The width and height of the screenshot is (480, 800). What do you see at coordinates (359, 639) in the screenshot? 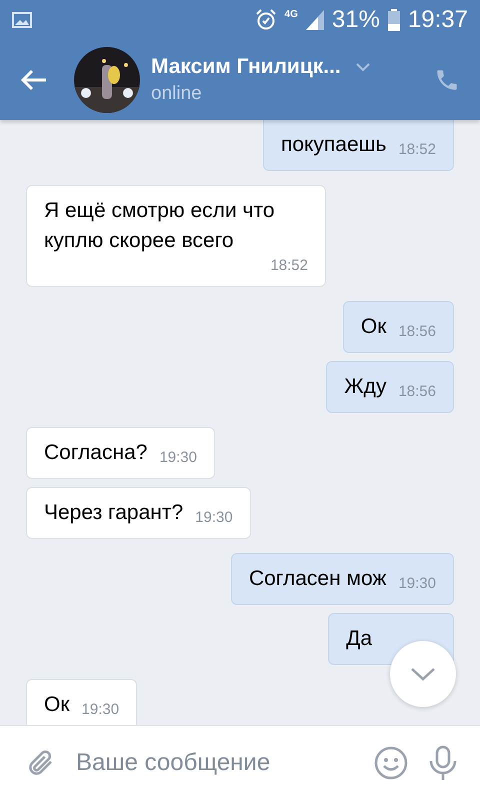
I see `message-text: Да` at bounding box center [359, 639].